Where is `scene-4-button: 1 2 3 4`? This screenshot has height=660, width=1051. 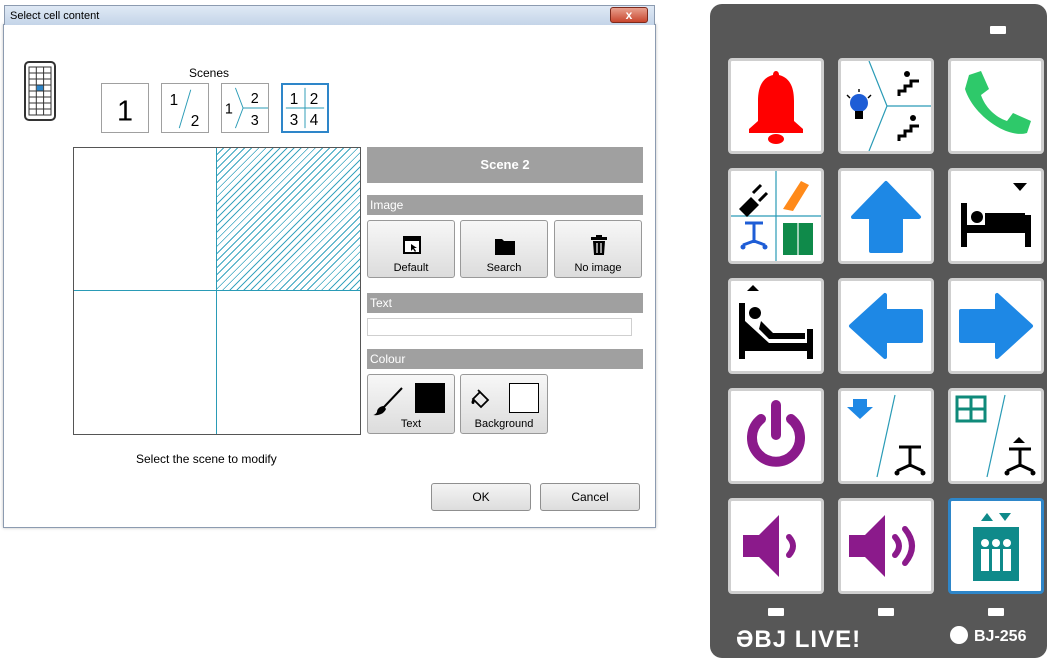 scene-4-button: 1 2 3 4 is located at coordinates (305, 108).